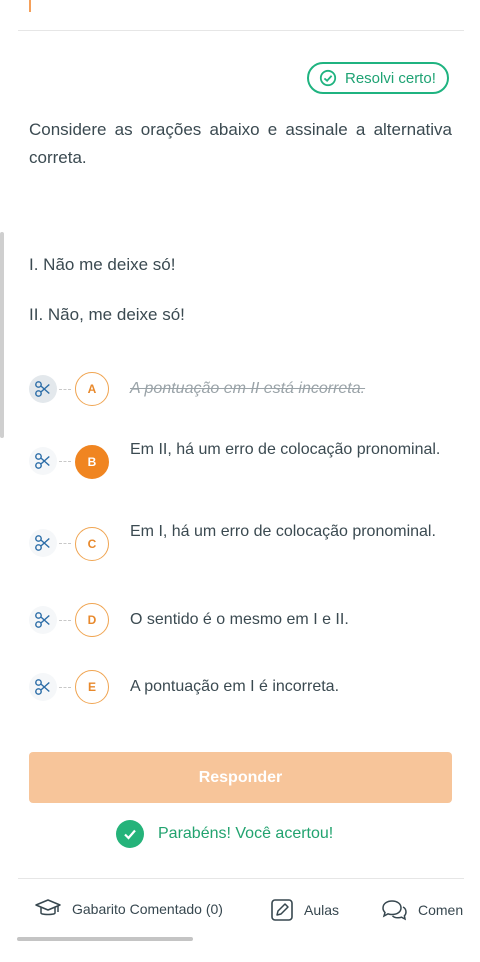 The width and height of the screenshot is (480, 962). I want to click on option-letter-b: B, so click(92, 462).